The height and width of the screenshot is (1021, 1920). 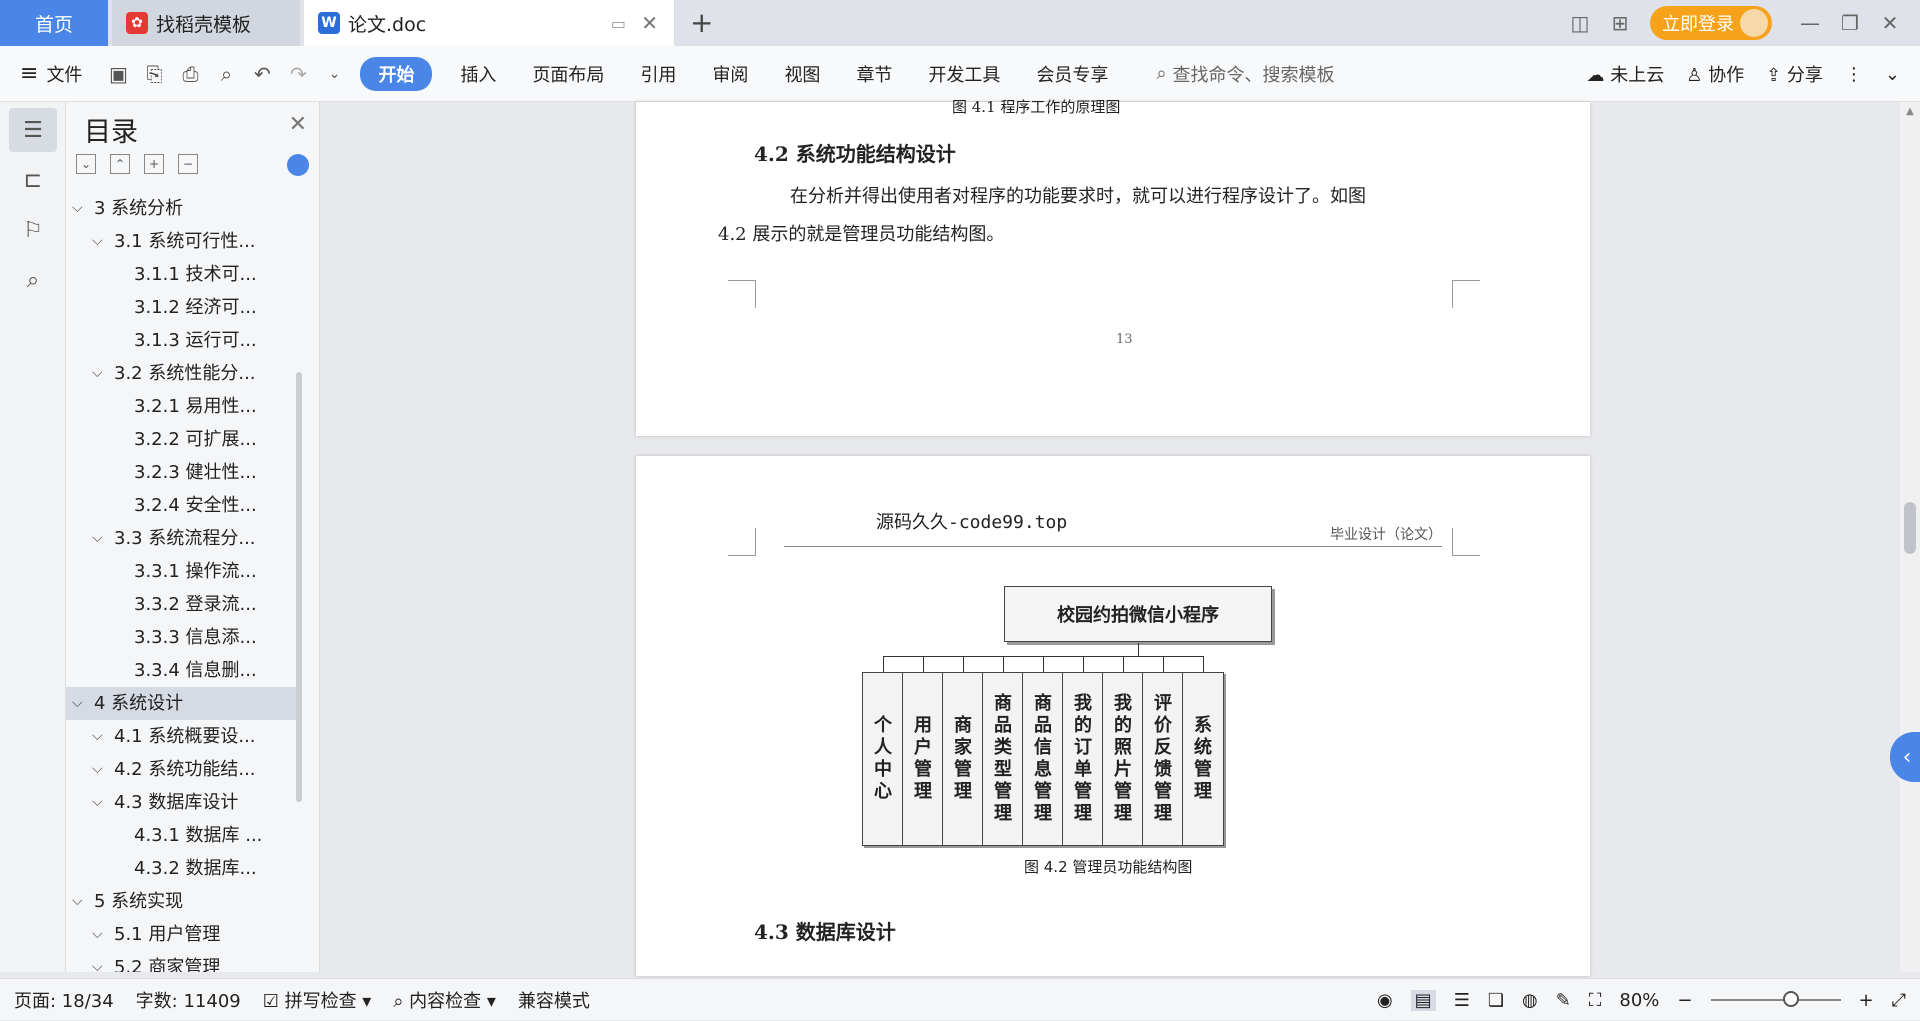 What do you see at coordinates (1794, 74) in the screenshot?
I see `share-button: ⇪ 分享` at bounding box center [1794, 74].